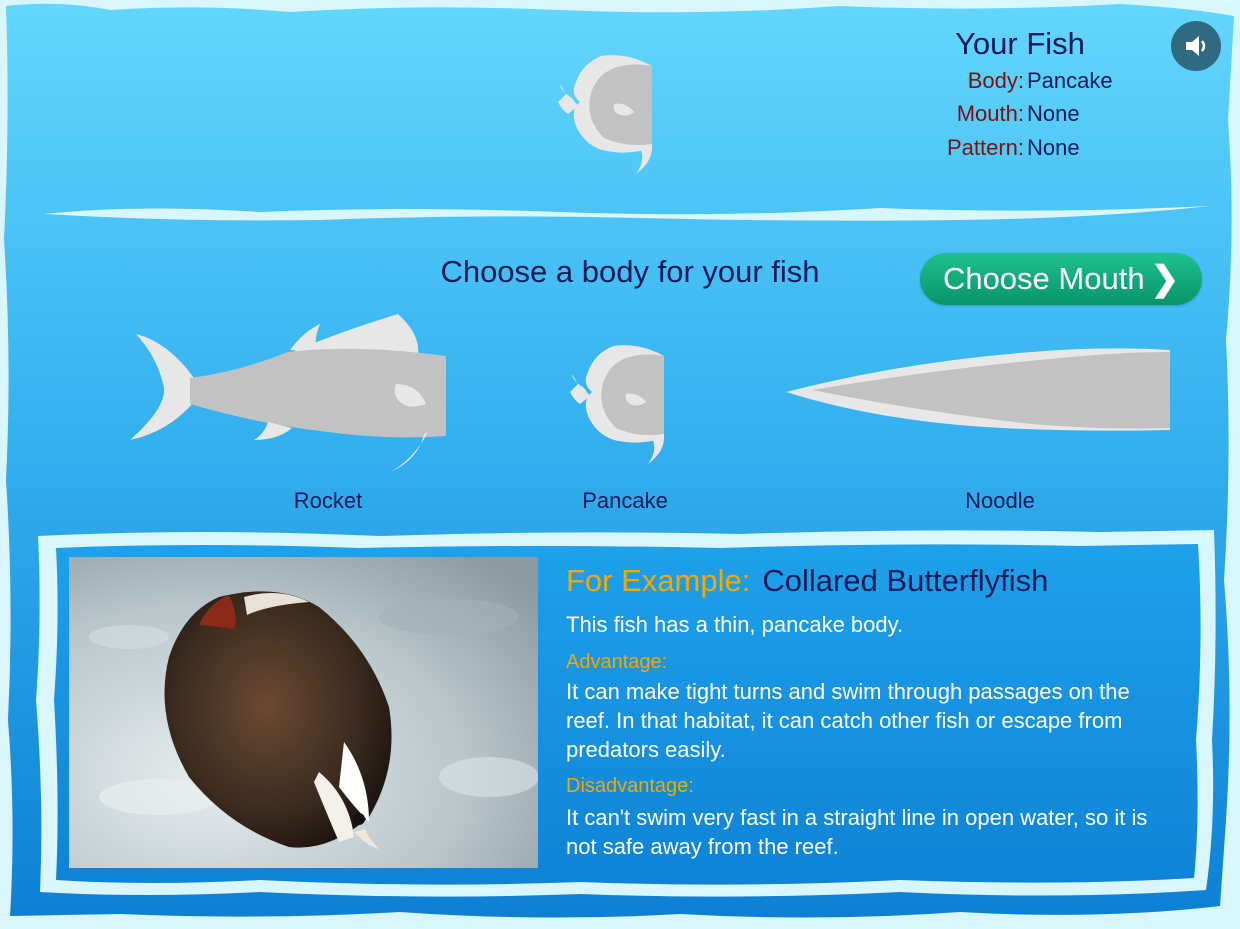  Describe the element at coordinates (1165, 279) in the screenshot. I see `chevron-right-icon: ❯` at that location.